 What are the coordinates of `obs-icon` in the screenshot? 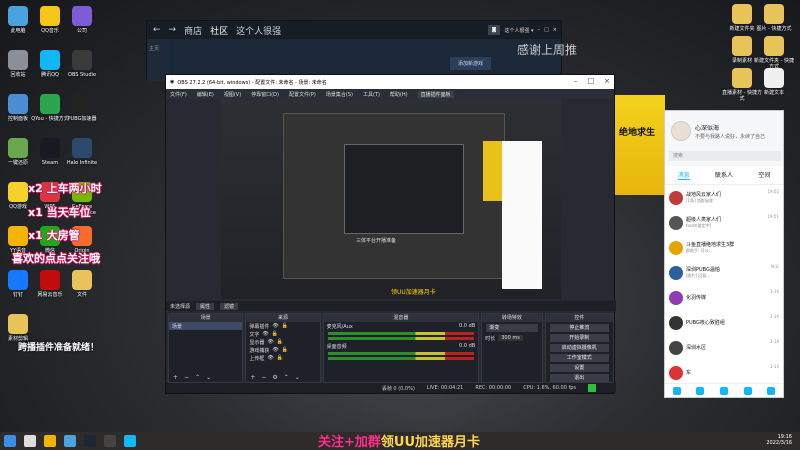 It's located at (110, 441).